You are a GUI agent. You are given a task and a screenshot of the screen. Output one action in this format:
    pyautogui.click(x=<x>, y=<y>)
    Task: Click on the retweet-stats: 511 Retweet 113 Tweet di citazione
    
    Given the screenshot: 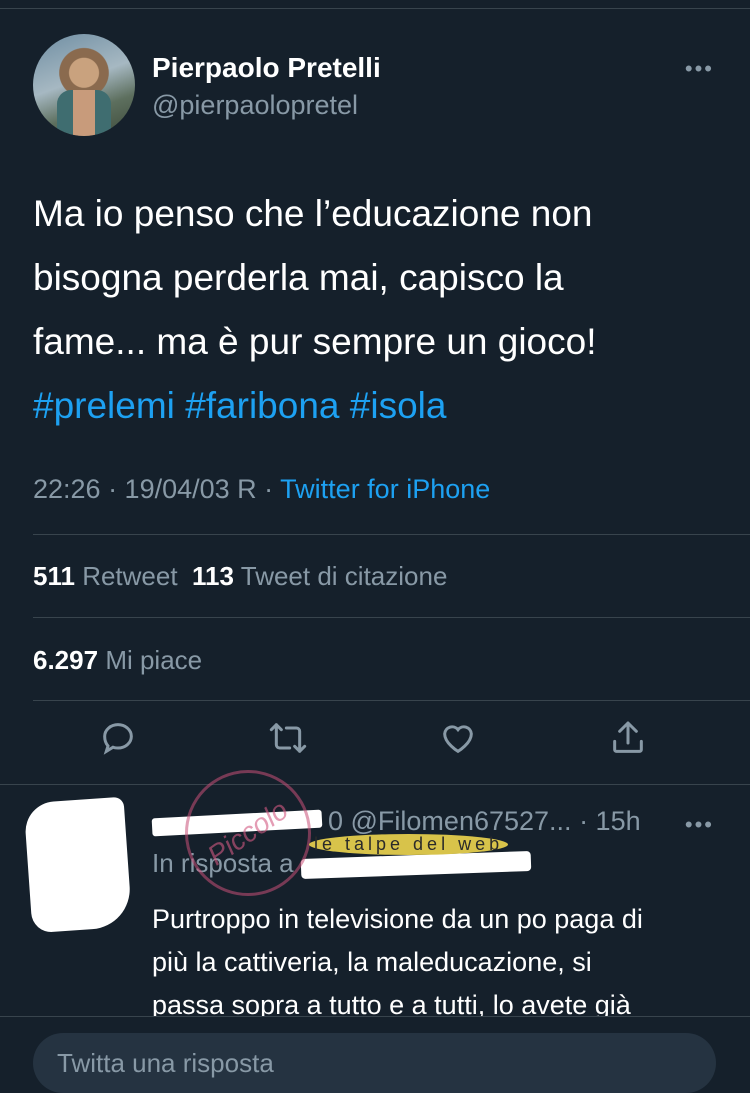 What is the action you would take?
    pyautogui.click(x=240, y=576)
    